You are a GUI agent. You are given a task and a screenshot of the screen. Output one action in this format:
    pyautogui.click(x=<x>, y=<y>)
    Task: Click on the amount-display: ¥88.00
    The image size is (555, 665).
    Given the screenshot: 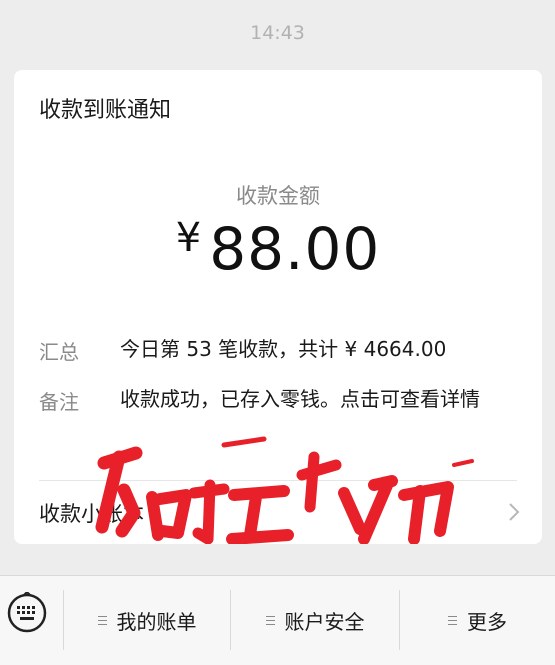 What is the action you would take?
    pyautogui.click(x=278, y=248)
    